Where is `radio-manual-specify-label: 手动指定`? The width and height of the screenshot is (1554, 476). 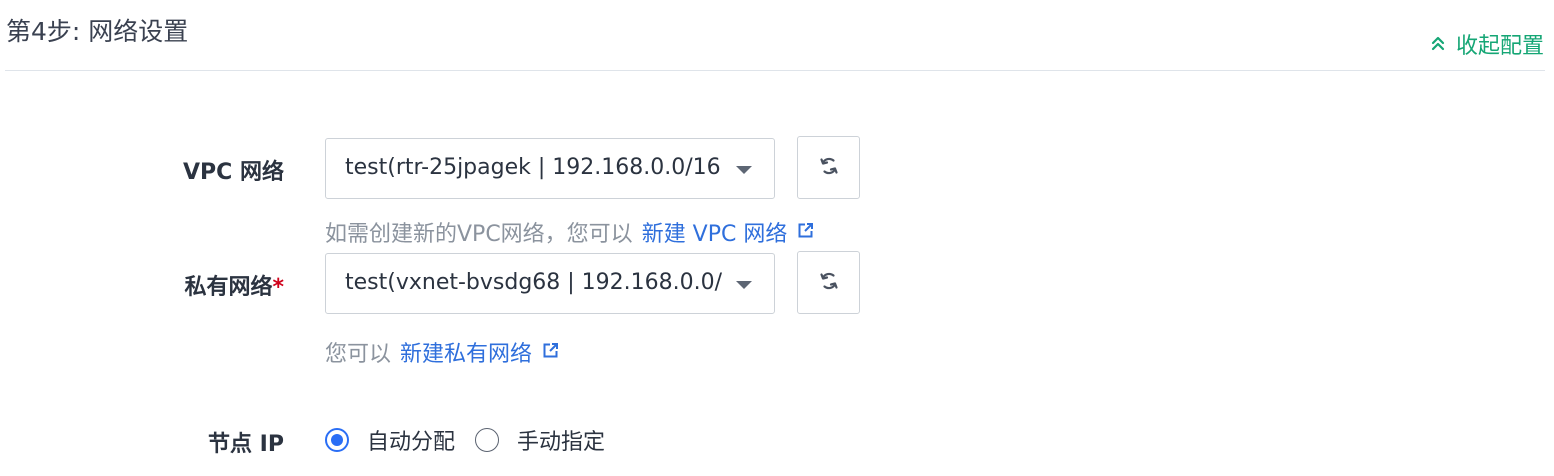 radio-manual-specify-label: 手动指定 is located at coordinates (561, 442).